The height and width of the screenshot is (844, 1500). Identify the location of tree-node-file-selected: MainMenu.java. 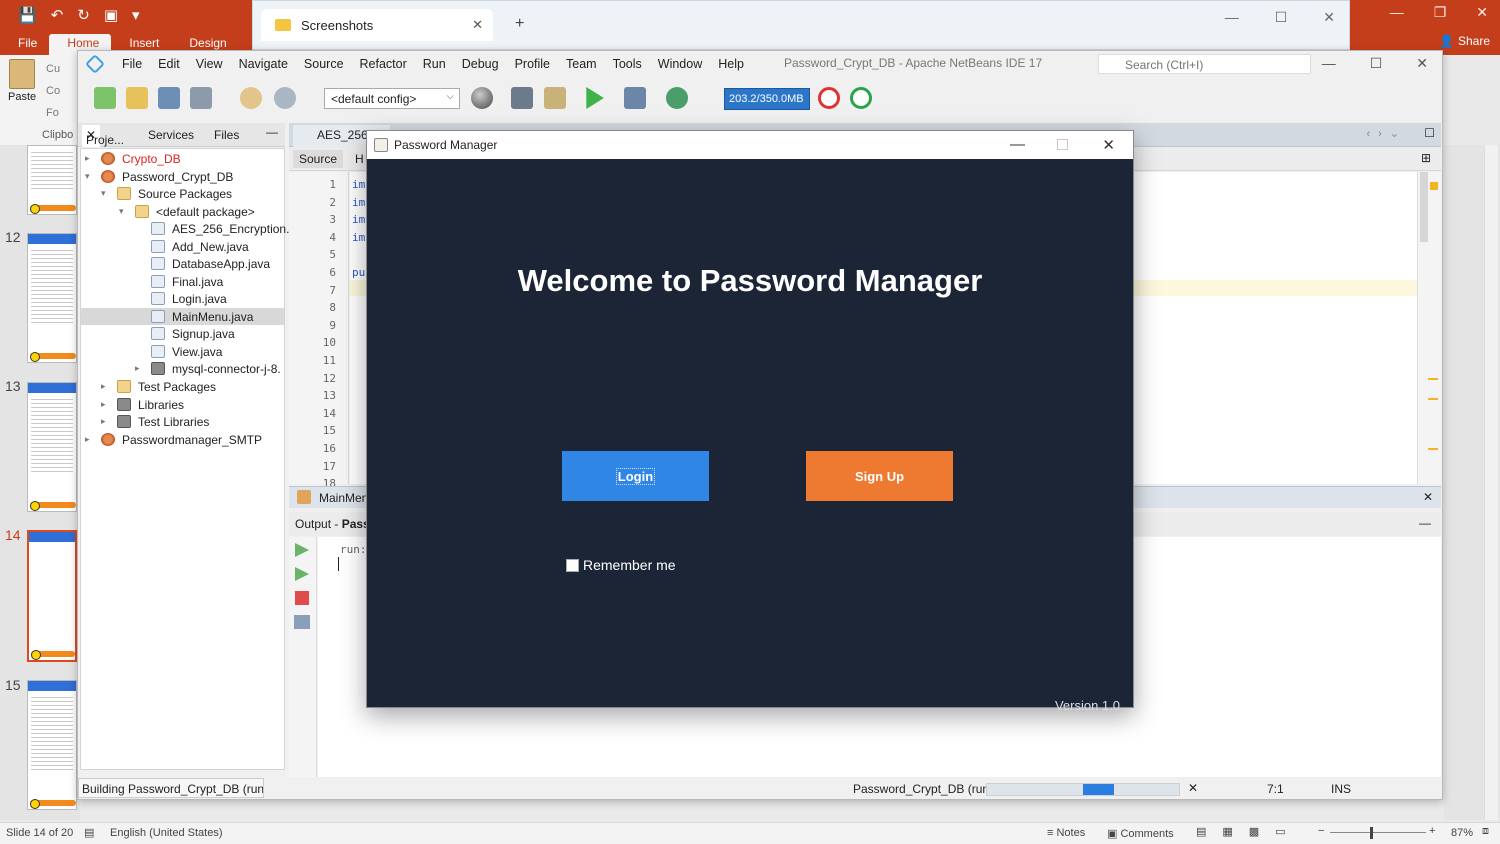
(182, 316).